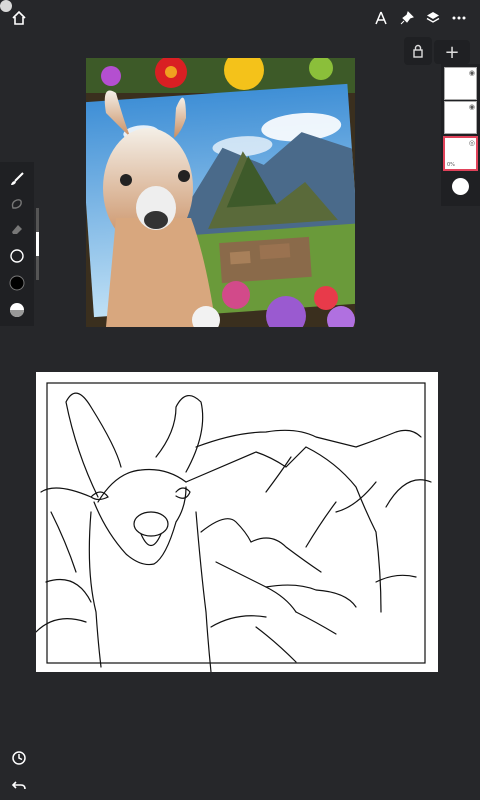  I want to click on history-icon, so click(19, 758).